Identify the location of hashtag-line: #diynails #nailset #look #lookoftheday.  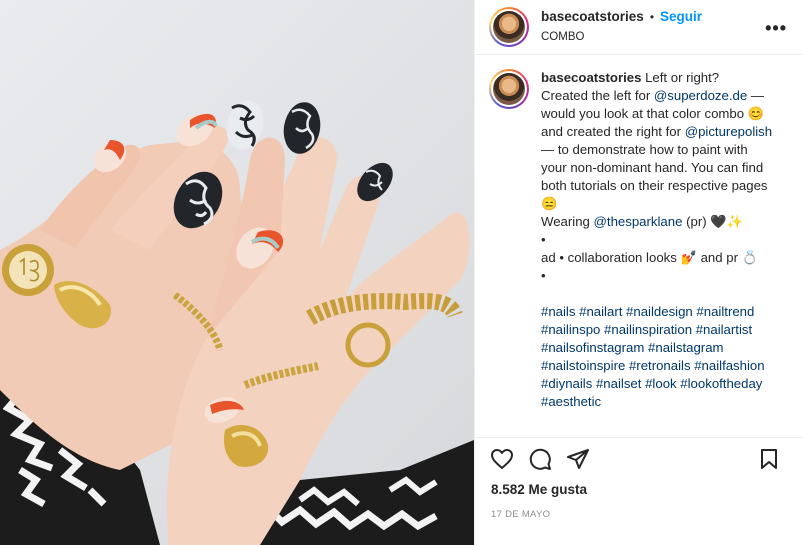
(665, 384).